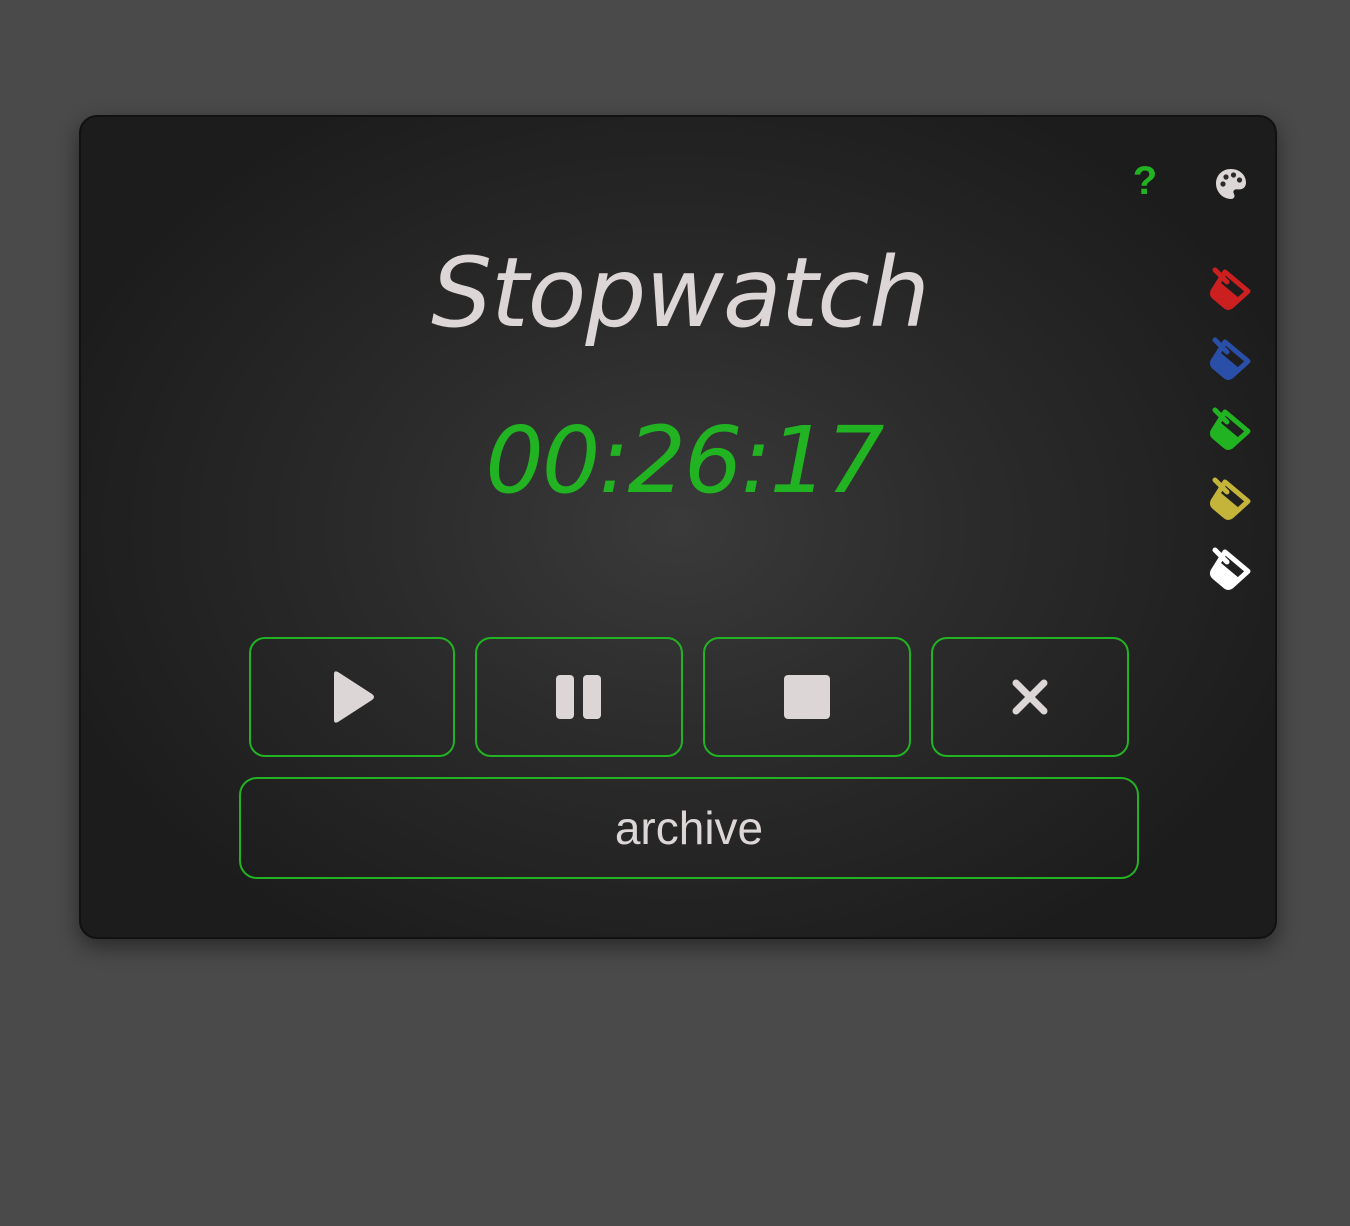 The height and width of the screenshot is (1226, 1350). I want to click on stop-button, so click(807, 697).